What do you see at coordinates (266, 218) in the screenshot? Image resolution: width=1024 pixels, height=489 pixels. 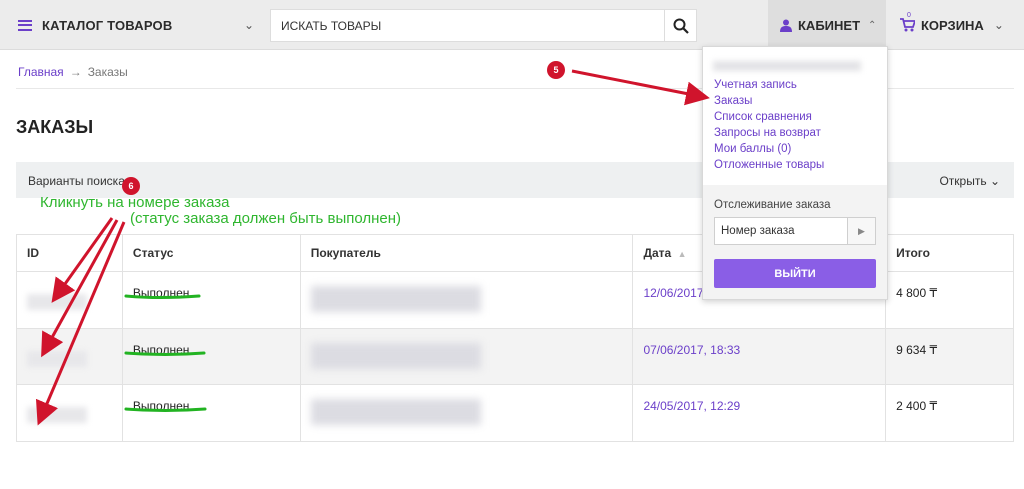 I see `annotation-instruction-line2: (статус заказа должен быть выполнен)` at bounding box center [266, 218].